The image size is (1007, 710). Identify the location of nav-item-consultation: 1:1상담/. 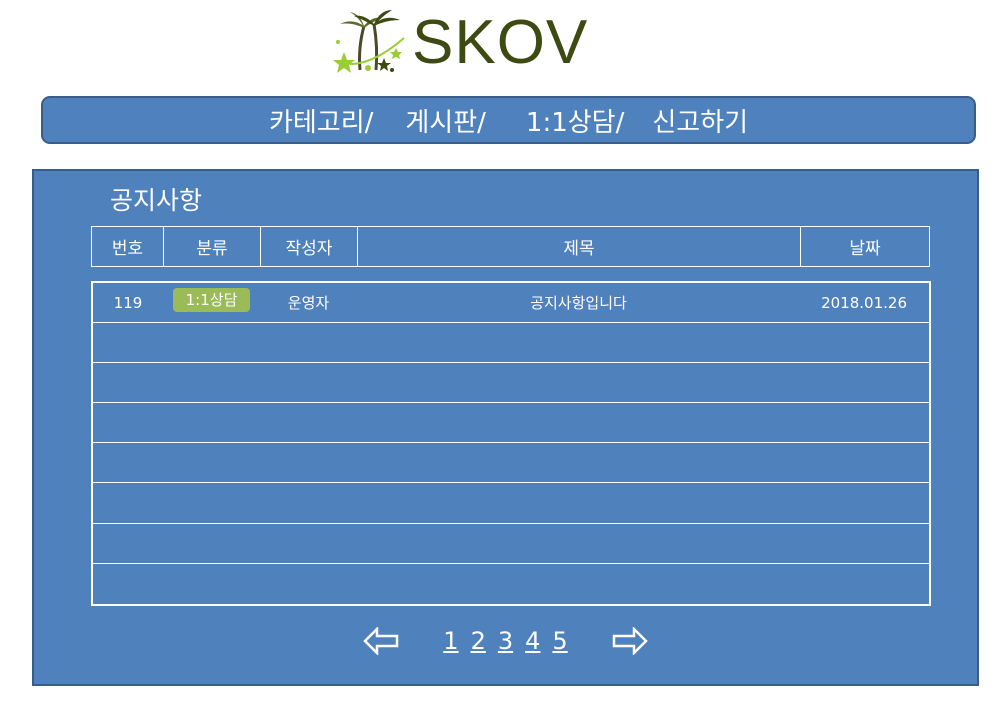
(575, 120).